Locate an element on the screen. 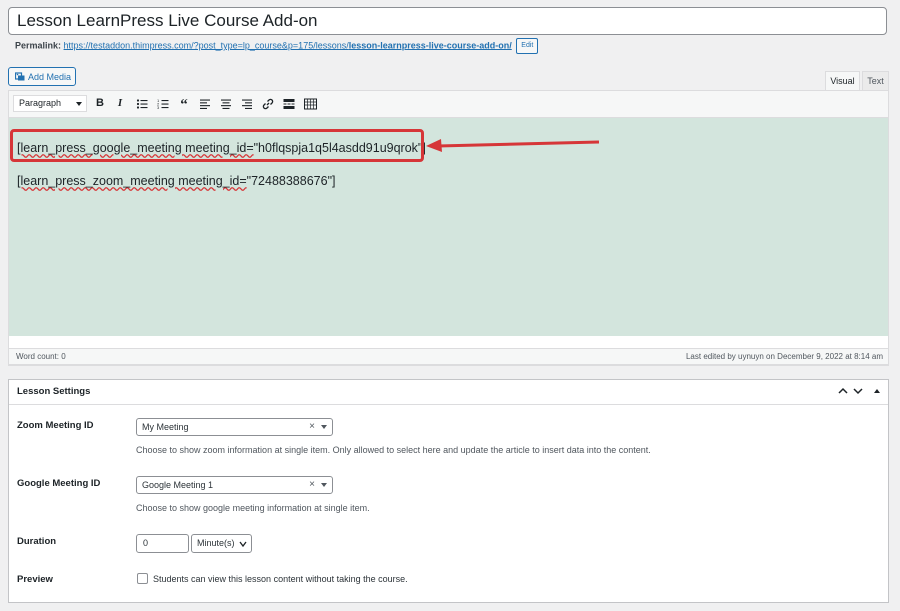 The height and width of the screenshot is (611, 900). clear-google-icon: × is located at coordinates (312, 485).